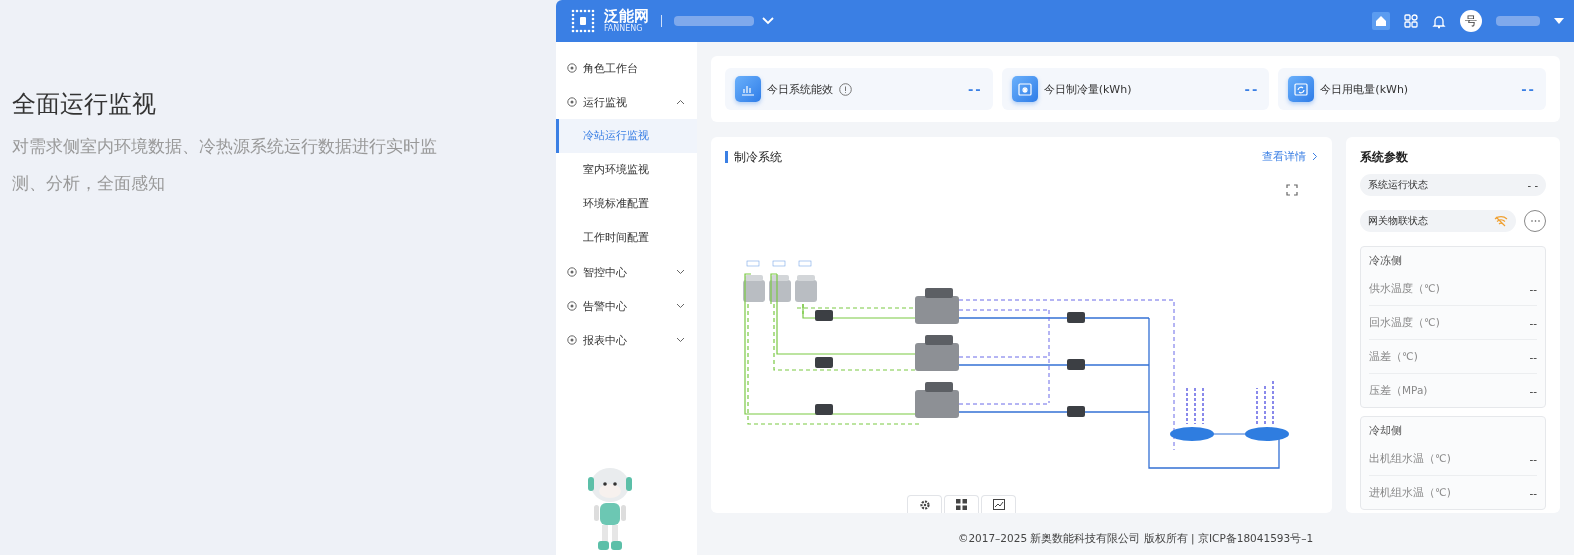 The image size is (1574, 555). What do you see at coordinates (1301, 89) in the screenshot?
I see `refresh-calendar-icon` at bounding box center [1301, 89].